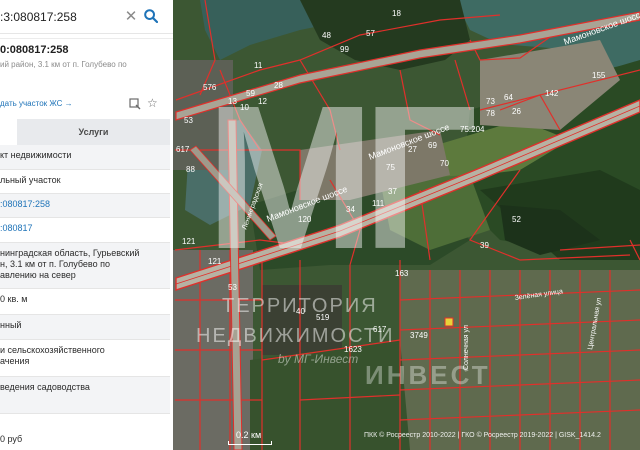 The image size is (640, 450). What do you see at coordinates (30, 180) in the screenshot?
I see `detail-value: льный участок` at bounding box center [30, 180].